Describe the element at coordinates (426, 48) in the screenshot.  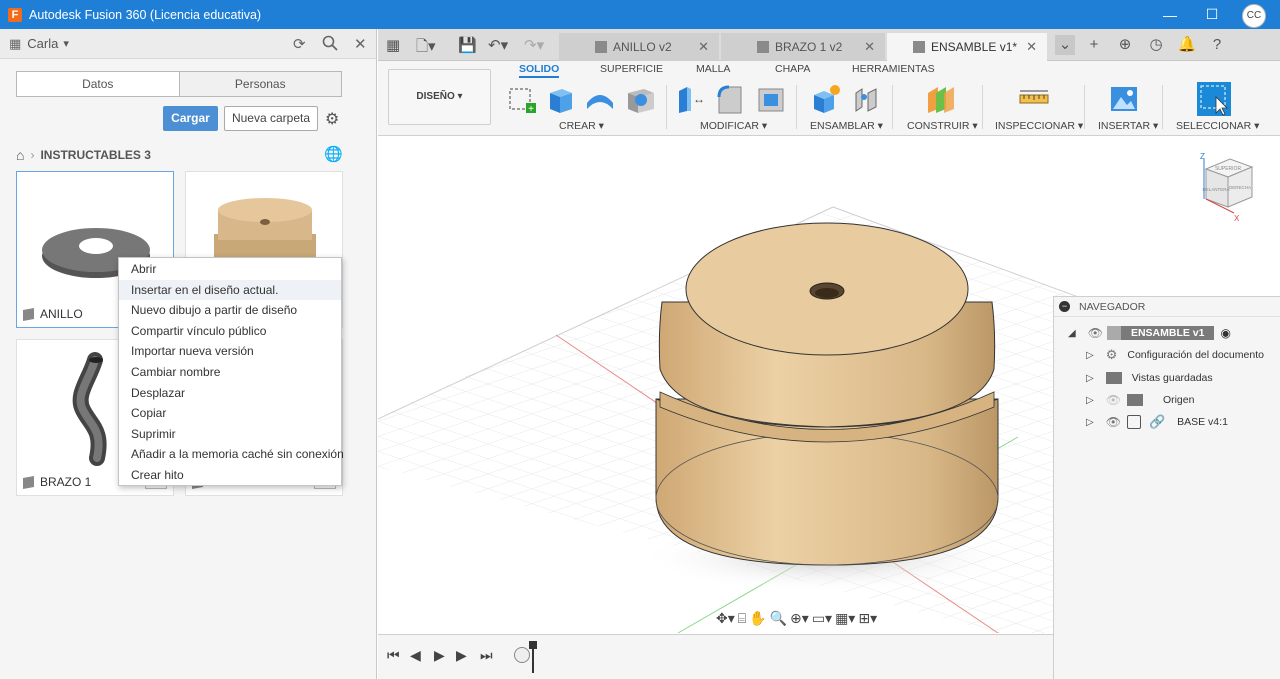
I see `file-menu-icon: 🗋▾` at that location.